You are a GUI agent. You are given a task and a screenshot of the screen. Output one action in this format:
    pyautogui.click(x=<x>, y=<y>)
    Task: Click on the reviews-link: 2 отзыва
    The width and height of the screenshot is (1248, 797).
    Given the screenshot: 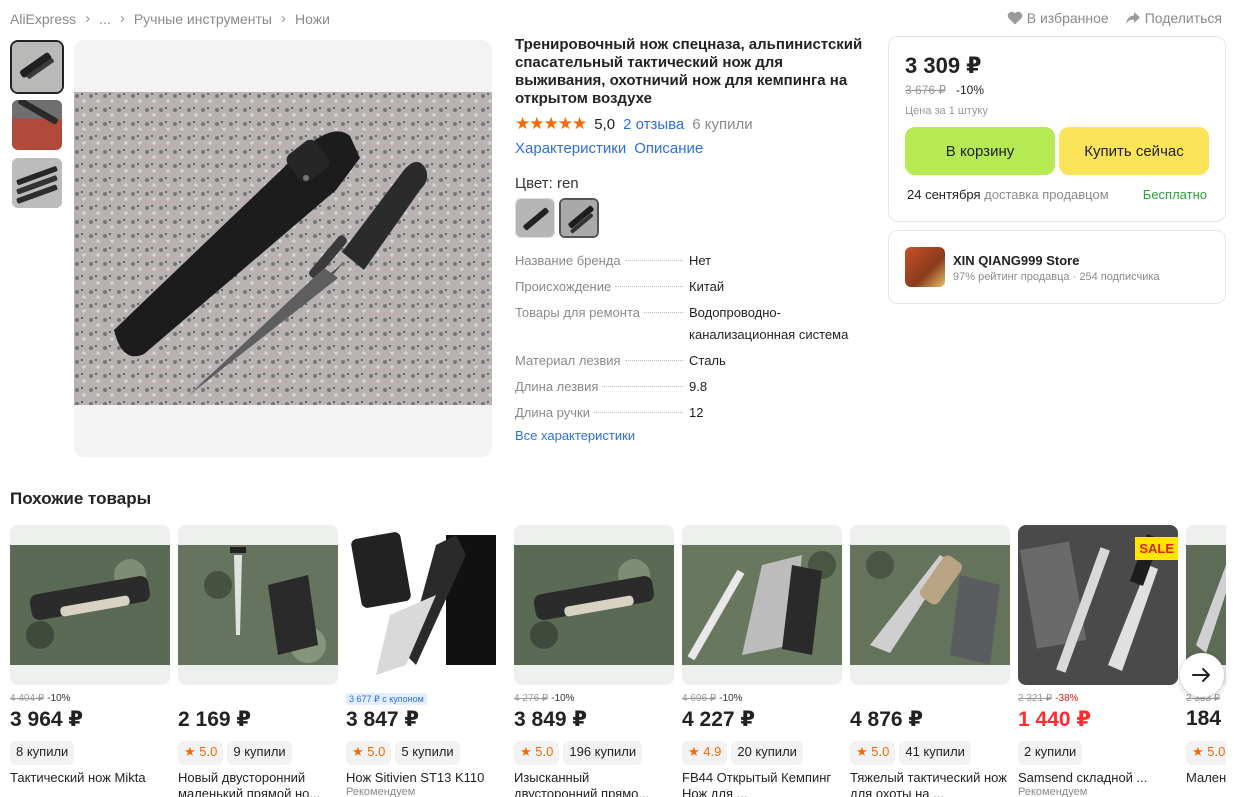 What is the action you would take?
    pyautogui.click(x=653, y=124)
    